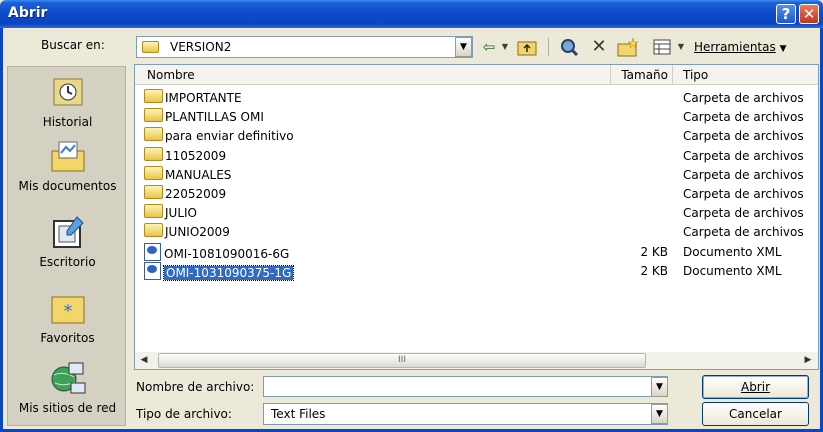 This screenshot has width=823, height=432. I want to click on place-history: Historial, so click(67, 102).